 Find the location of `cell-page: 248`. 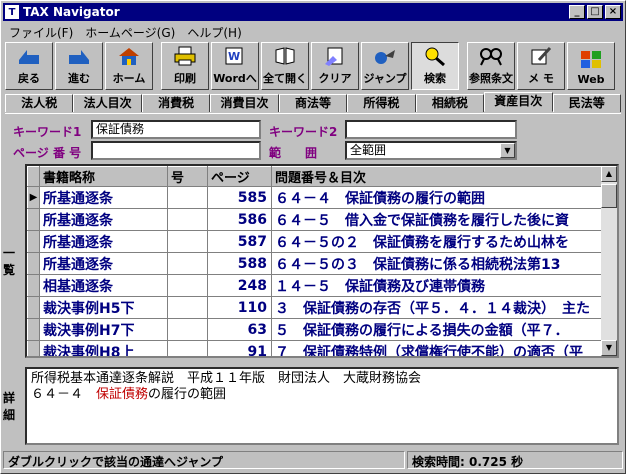

cell-page: 248 is located at coordinates (239, 285).